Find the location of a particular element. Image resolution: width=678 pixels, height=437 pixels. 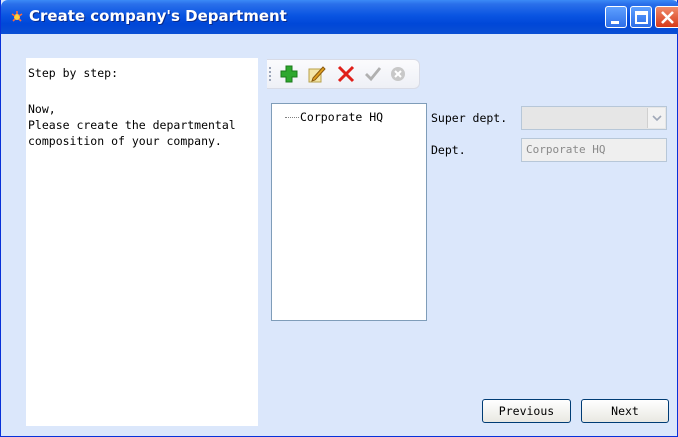

close-button is located at coordinates (666, 17).